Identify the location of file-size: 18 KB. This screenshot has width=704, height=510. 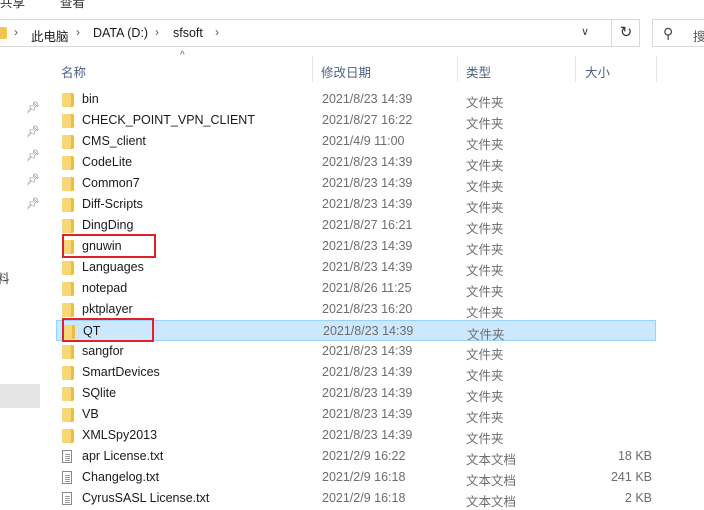
(634, 456).